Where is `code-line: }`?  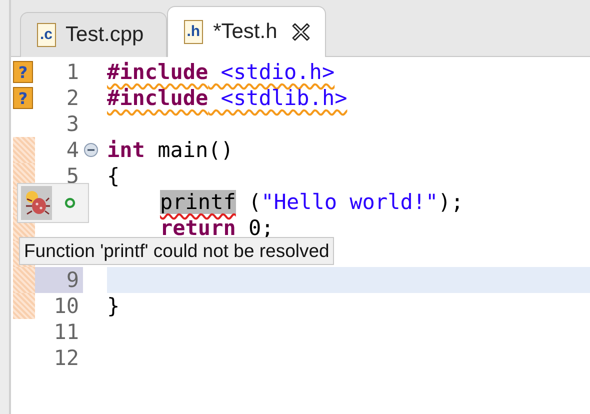
code-line: } is located at coordinates (113, 306).